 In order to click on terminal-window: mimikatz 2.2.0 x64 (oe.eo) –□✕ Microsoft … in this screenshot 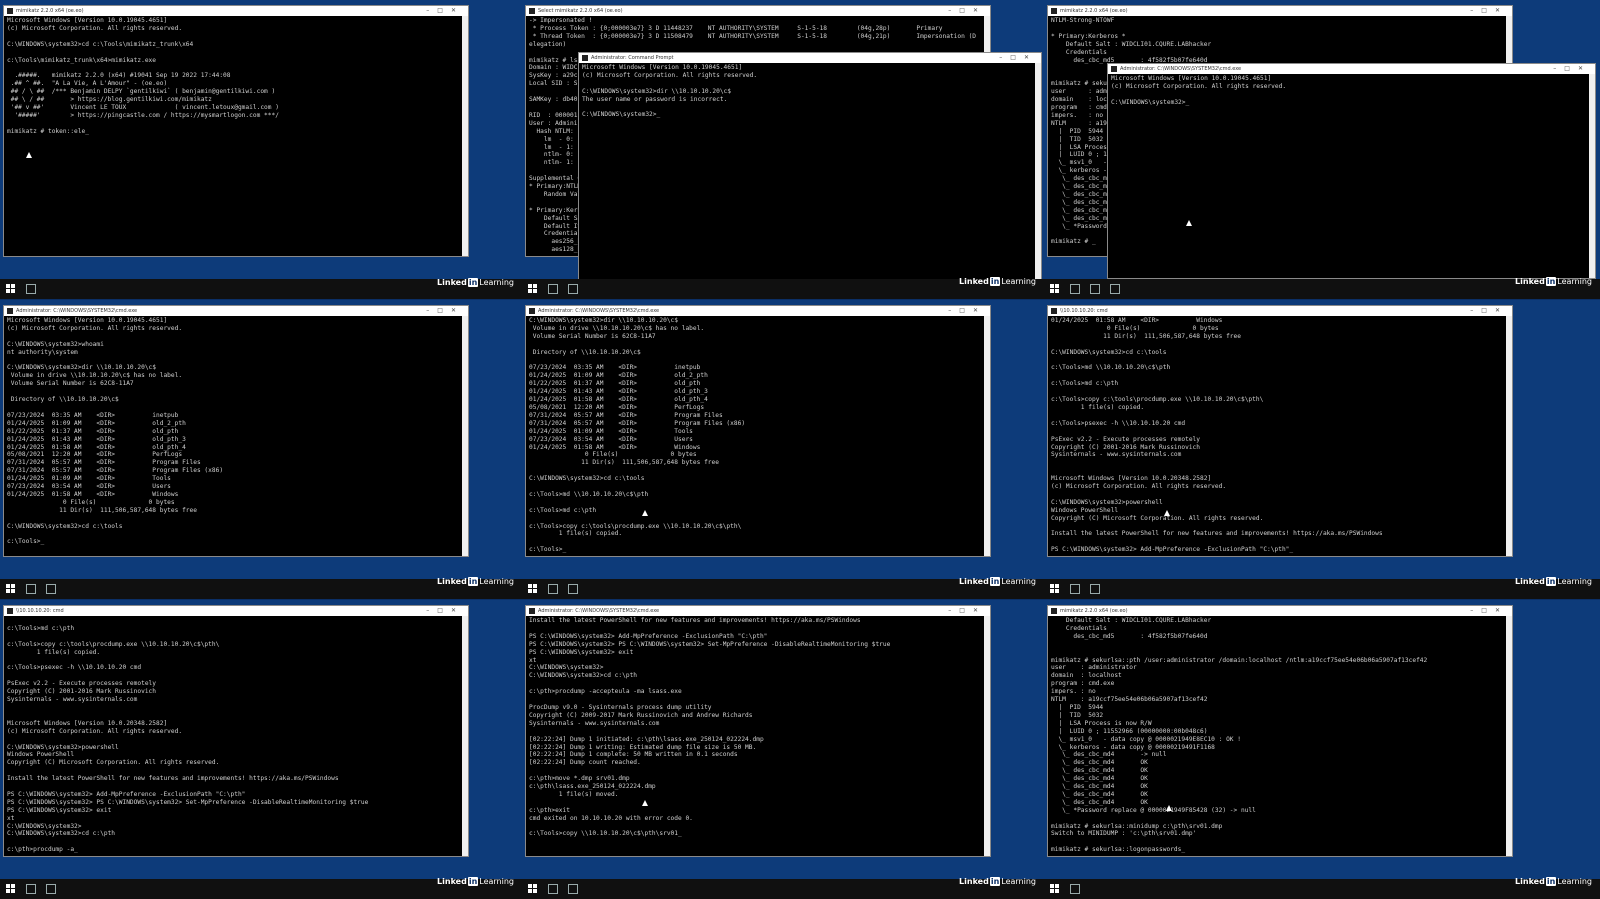, I will do `click(236, 131)`.